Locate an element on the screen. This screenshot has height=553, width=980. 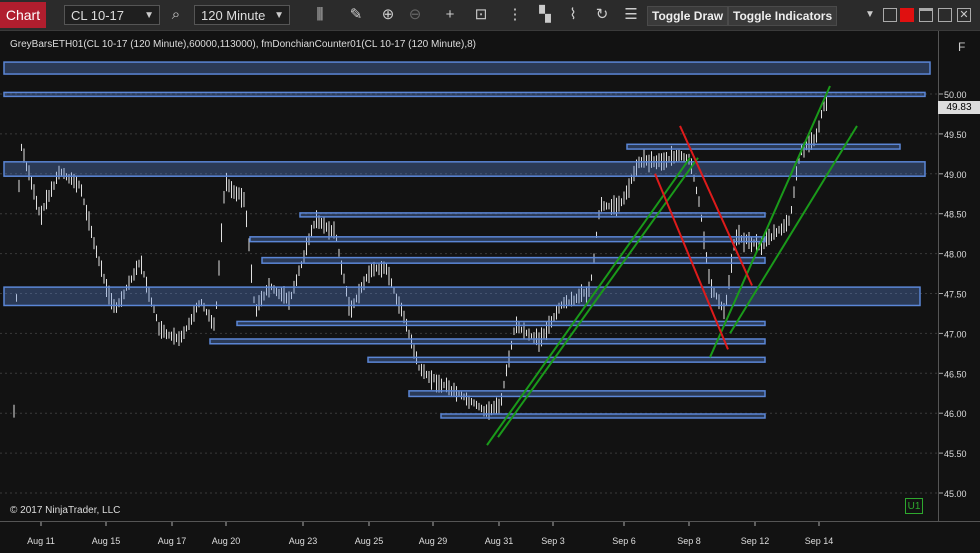
price-label: 50.00 is located at coordinates (955, 95).